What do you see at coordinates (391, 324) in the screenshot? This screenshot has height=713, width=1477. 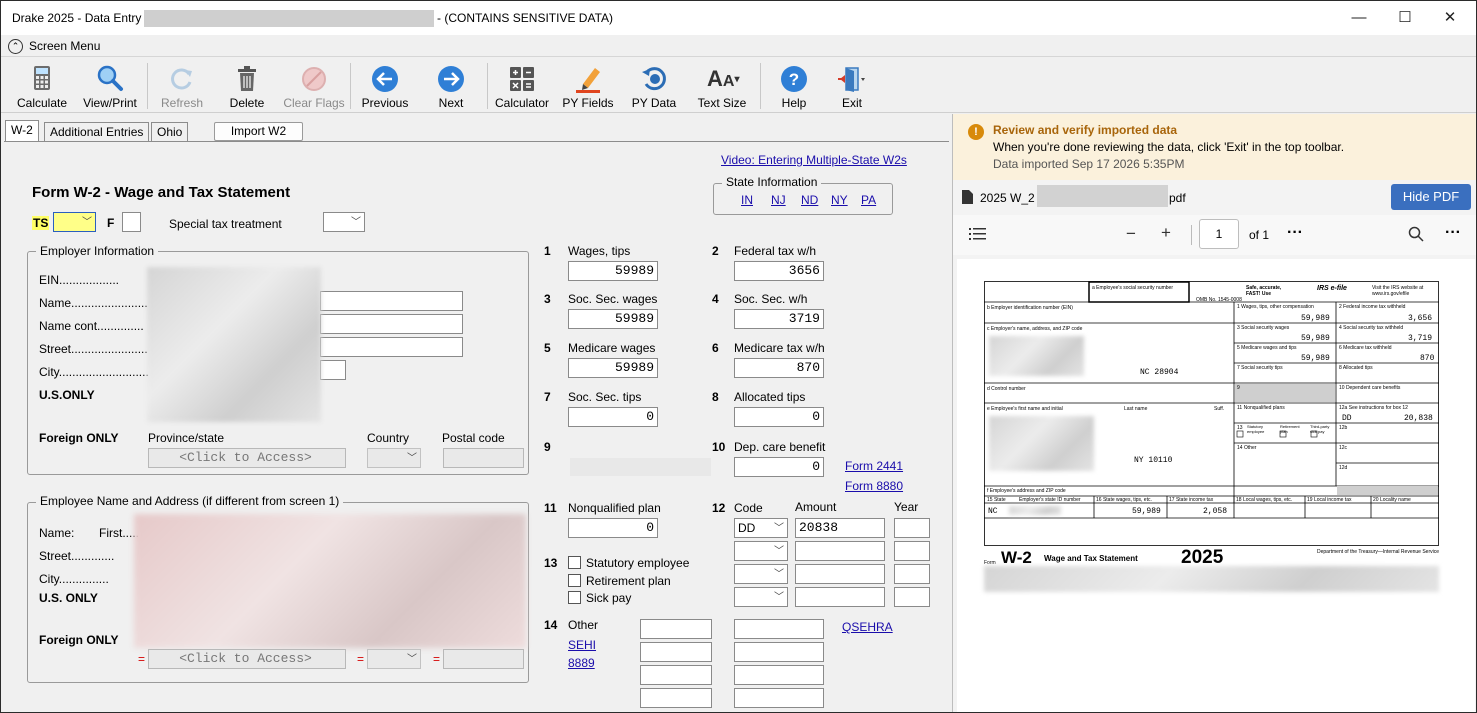 I see `employer-name-cont-field` at bounding box center [391, 324].